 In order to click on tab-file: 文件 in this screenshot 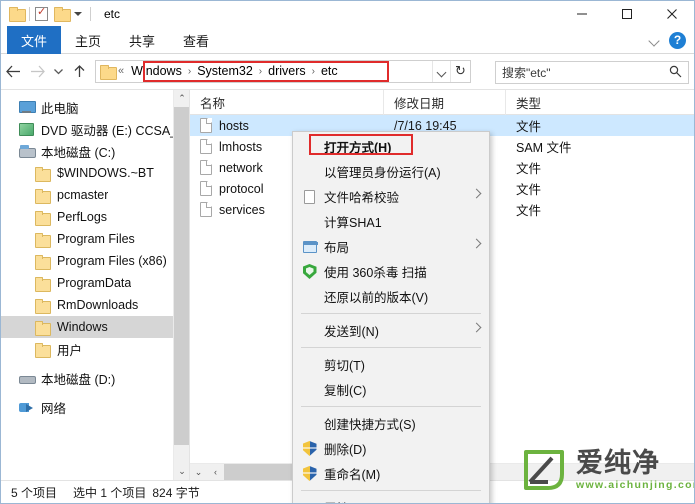, I will do `click(34, 40)`.